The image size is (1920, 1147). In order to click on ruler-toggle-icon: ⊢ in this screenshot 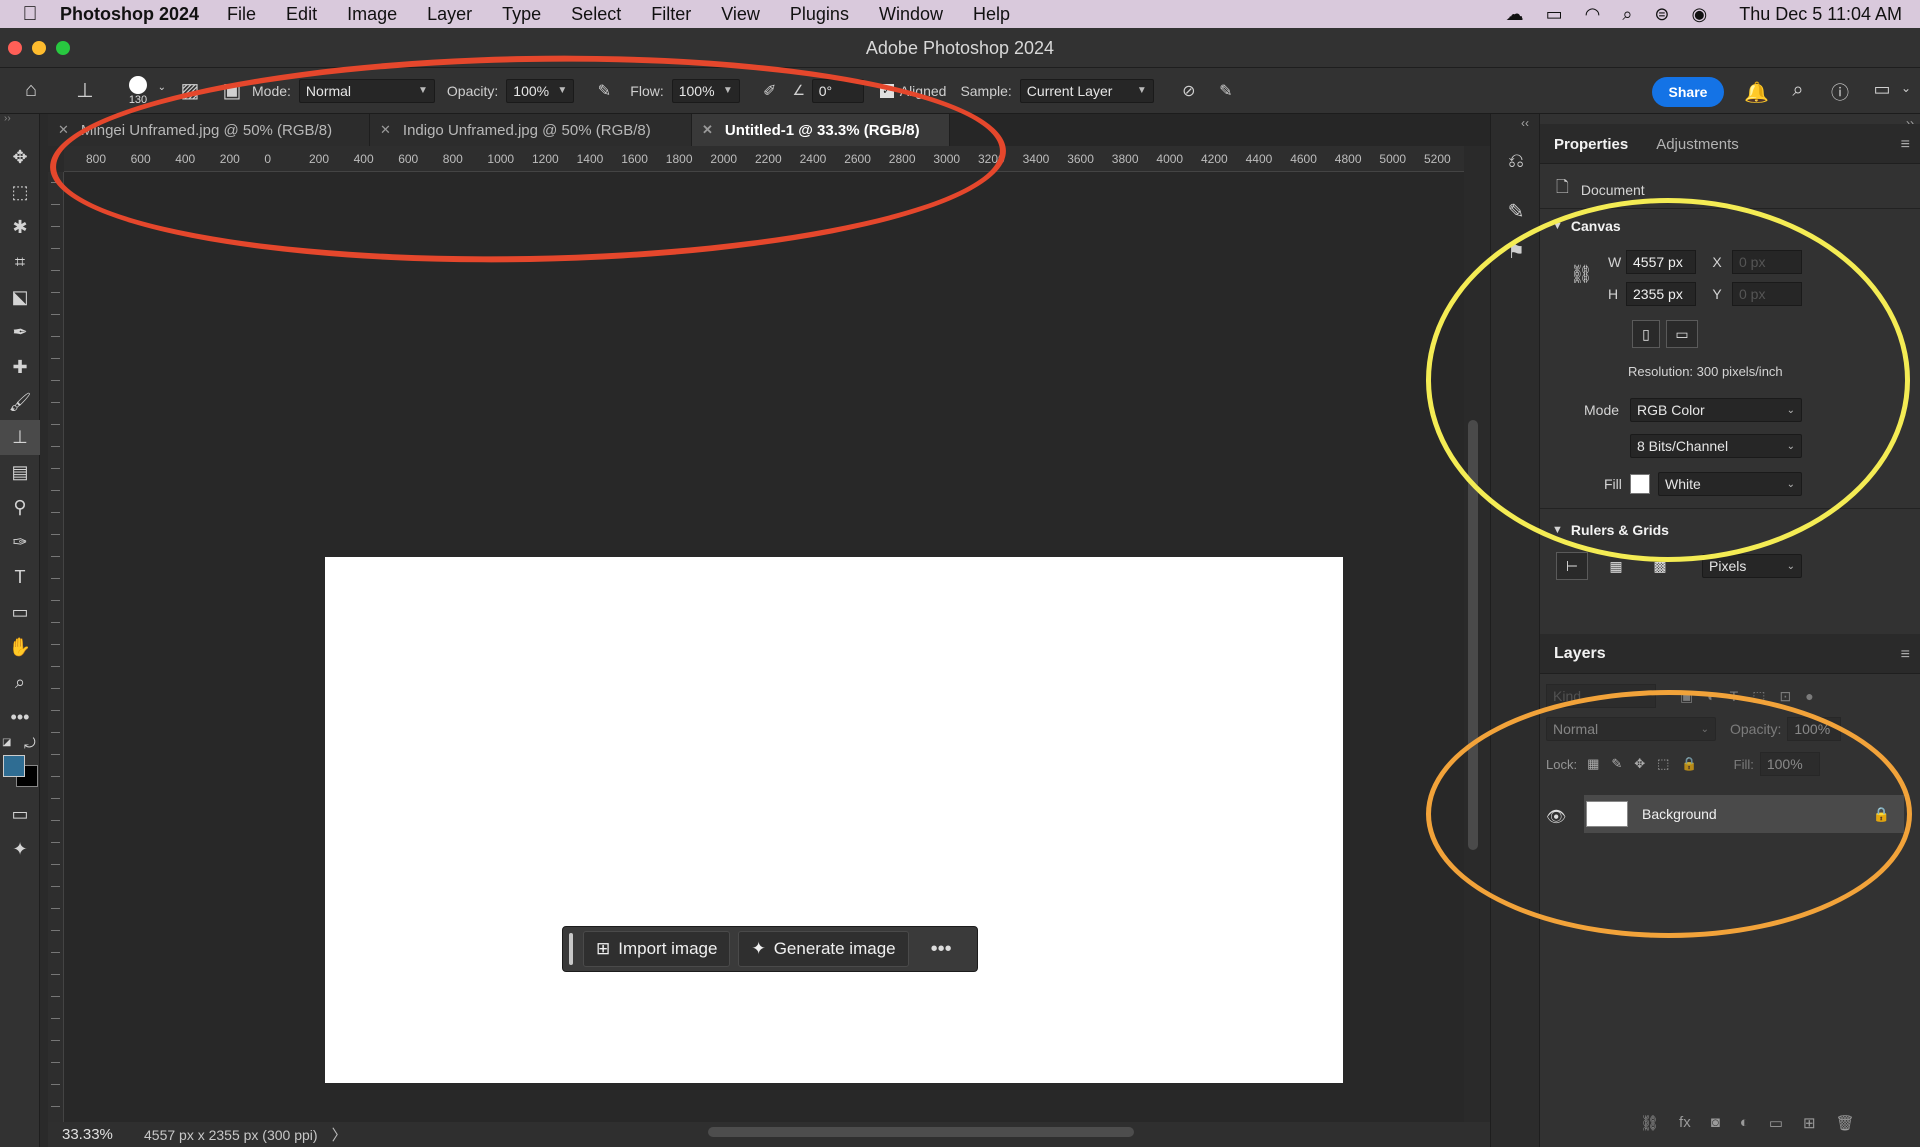, I will do `click(1572, 566)`.